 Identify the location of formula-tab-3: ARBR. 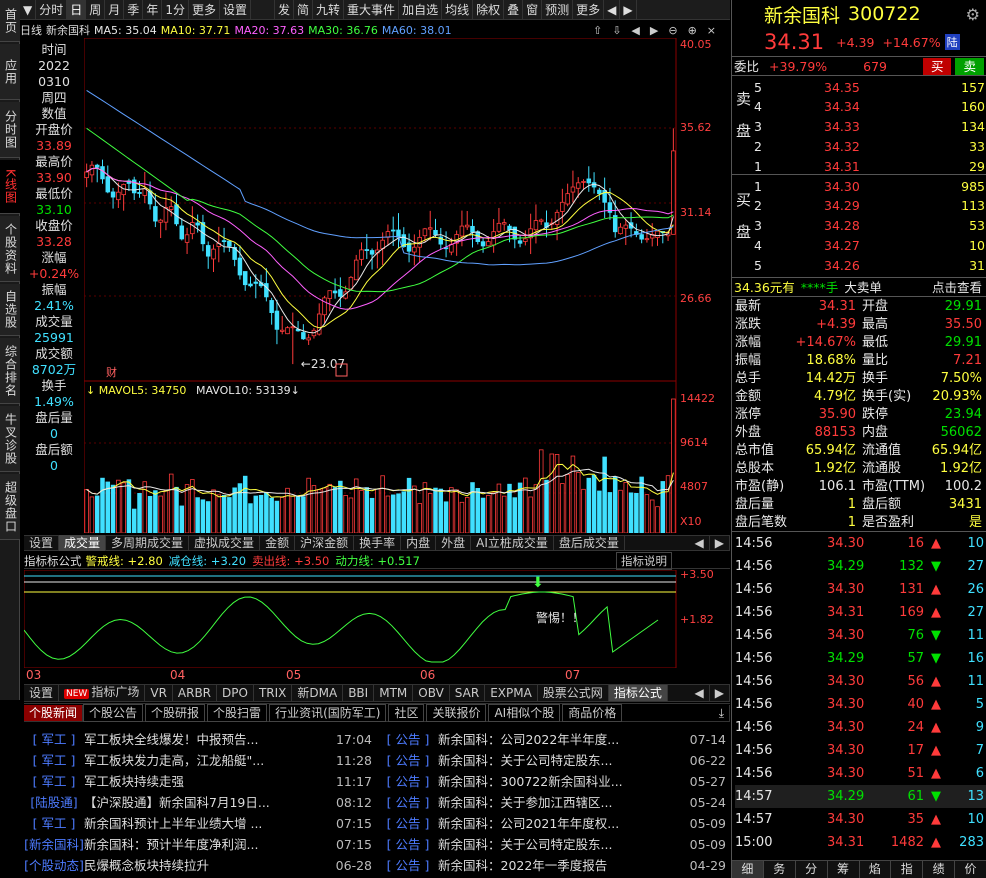
(195, 693).